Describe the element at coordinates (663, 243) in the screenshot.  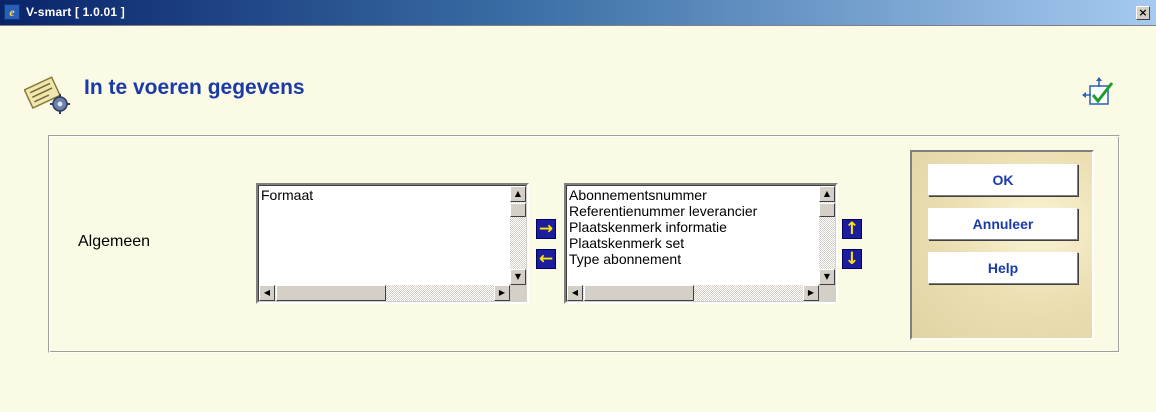
I see `list-item: Plaatskenmerk set` at that location.